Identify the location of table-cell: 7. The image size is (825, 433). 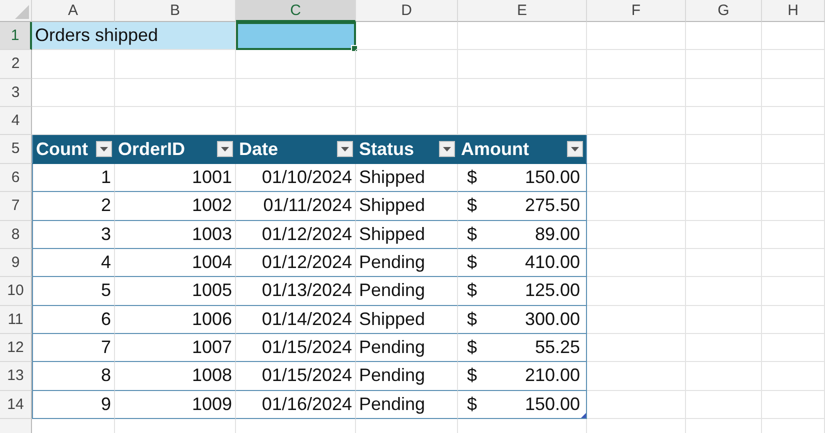
(105, 347).